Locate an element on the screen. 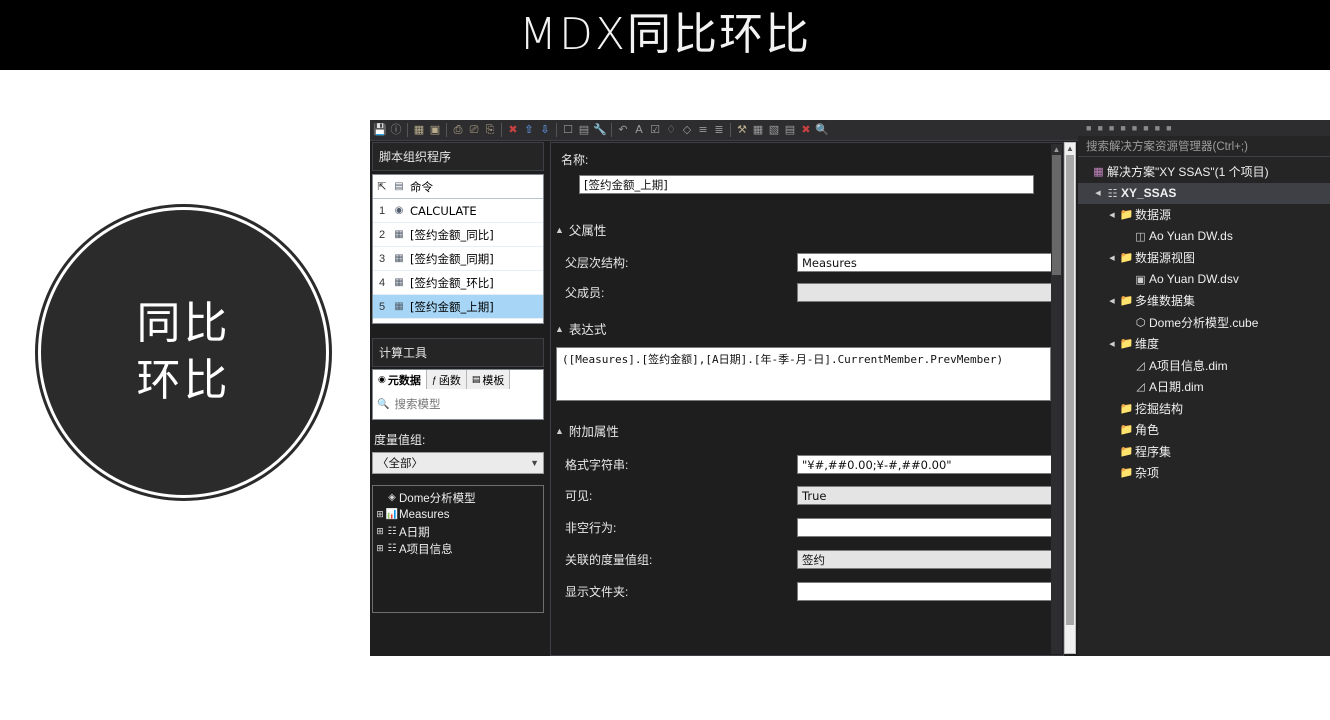  additional-properties-section-title: ▲ 附加属性 is located at coordinates (804, 430).